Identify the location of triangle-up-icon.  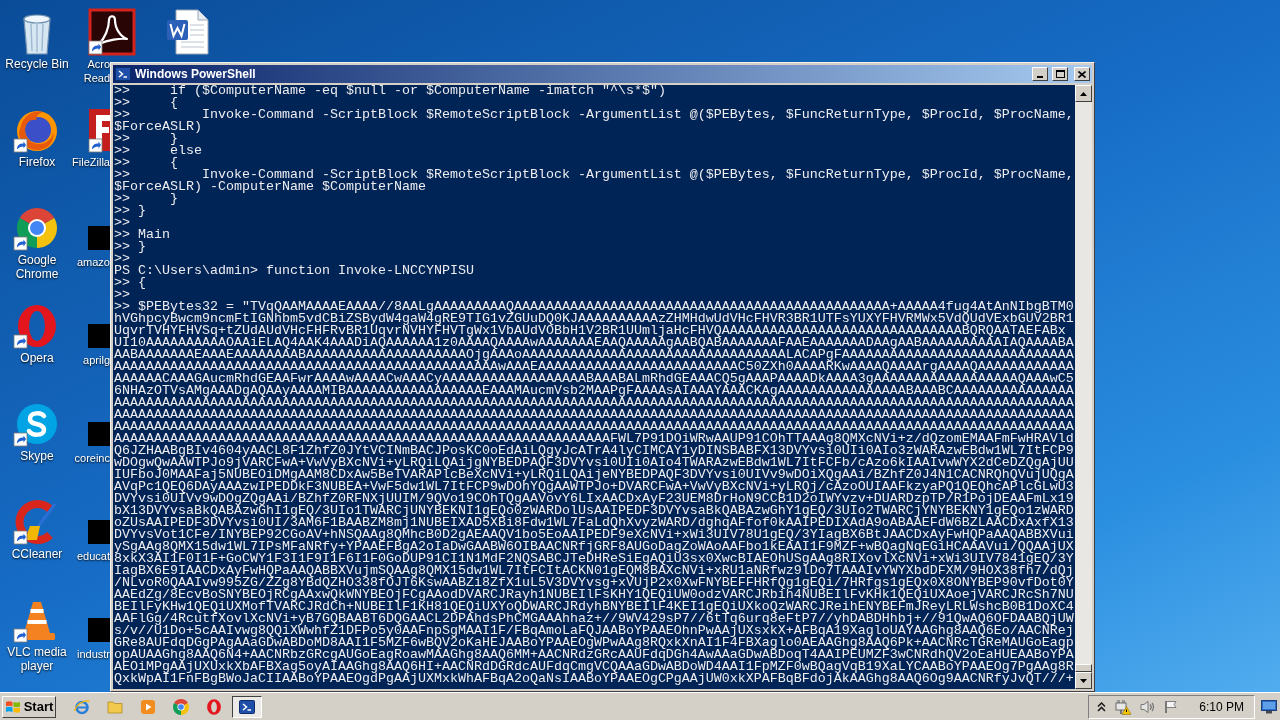
(1083, 93).